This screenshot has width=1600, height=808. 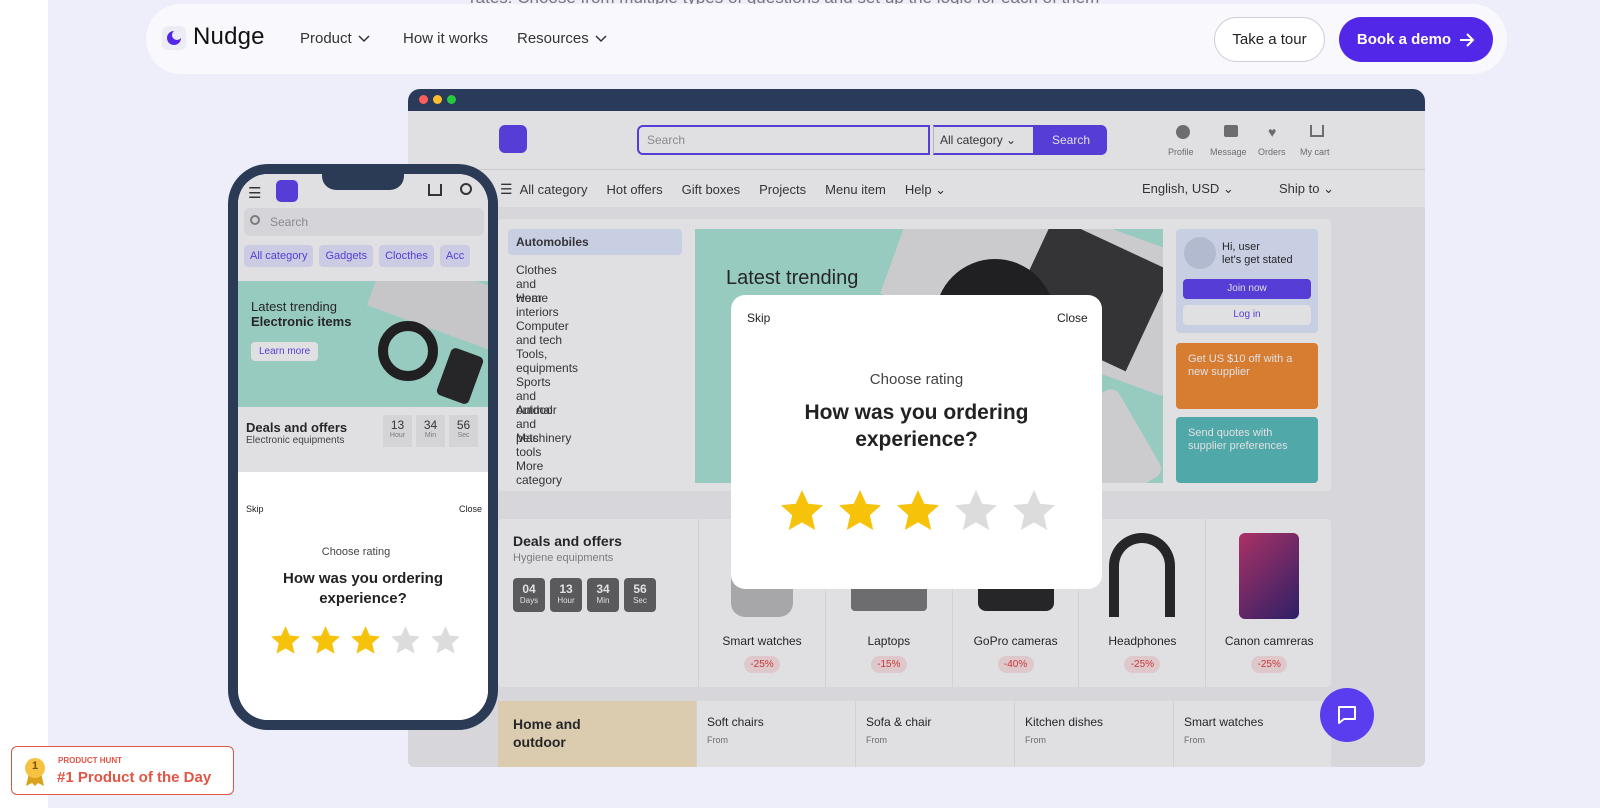 I want to click on nav-how-it-works-label: How it works, so click(x=446, y=38).